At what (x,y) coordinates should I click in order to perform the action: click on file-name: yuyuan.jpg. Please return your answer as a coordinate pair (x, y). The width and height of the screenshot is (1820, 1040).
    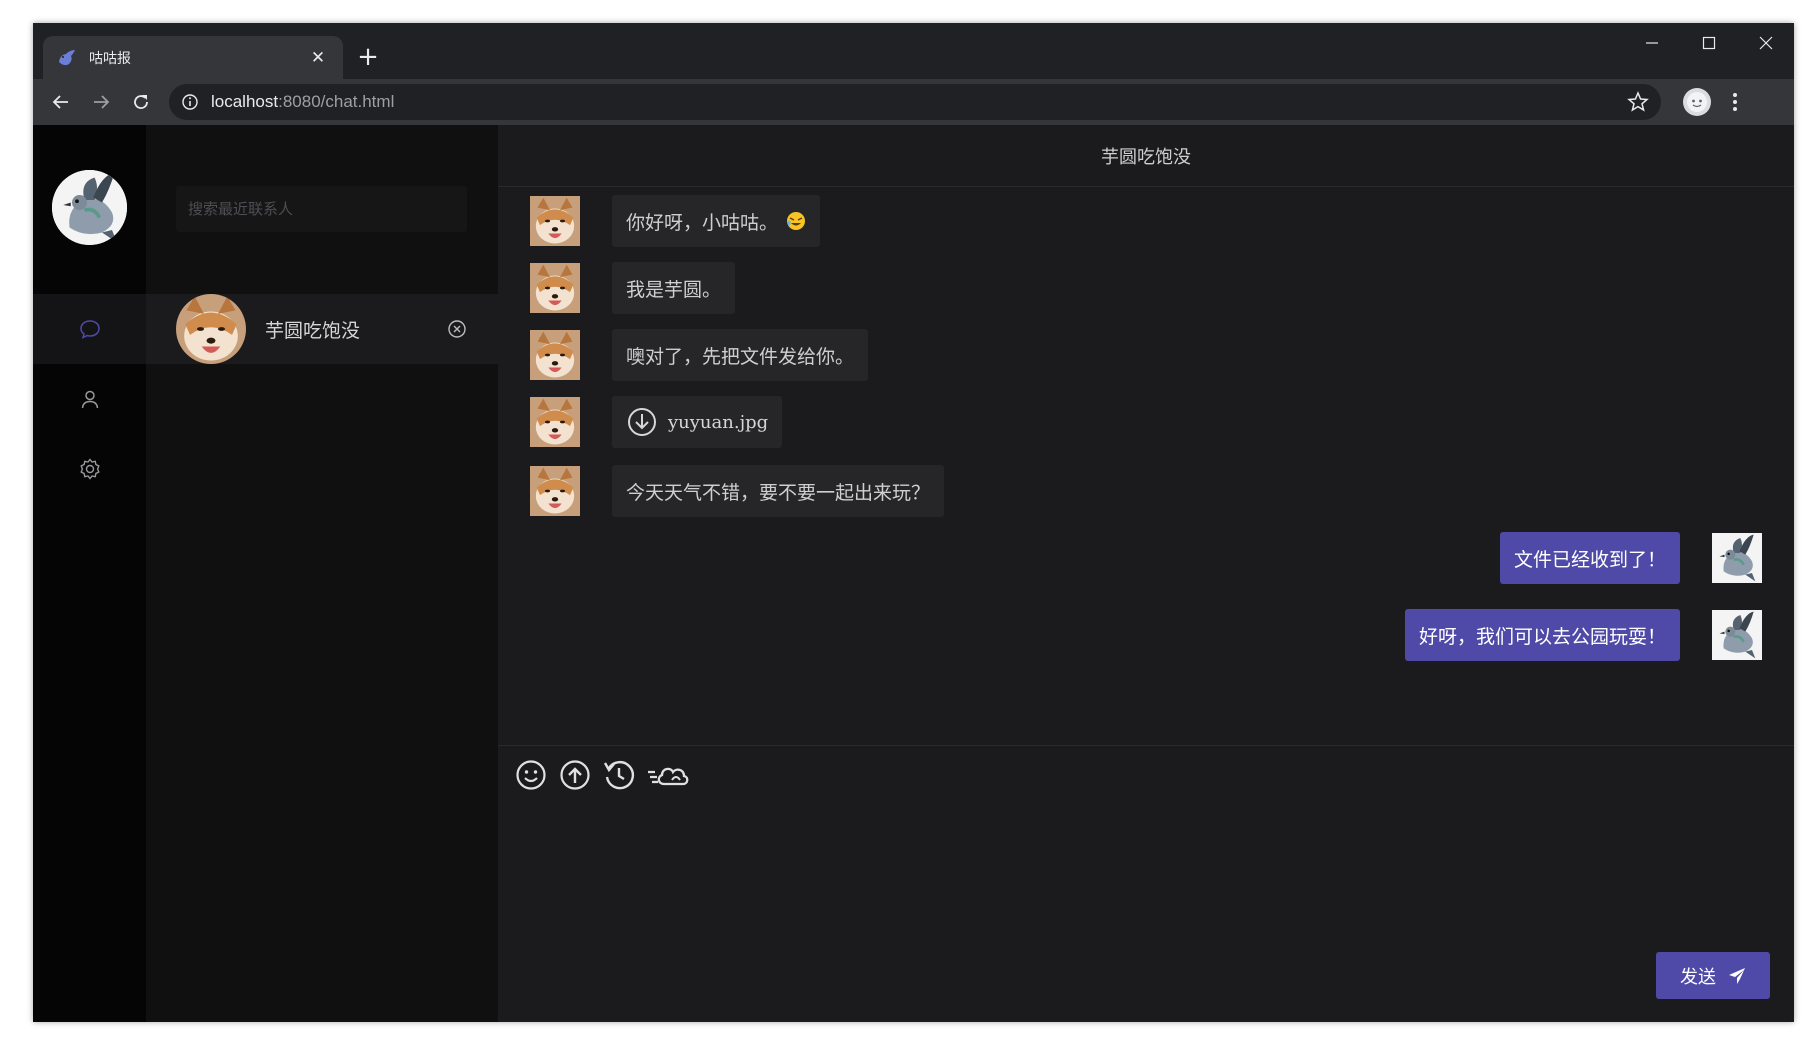
    Looking at the image, I should click on (718, 422).